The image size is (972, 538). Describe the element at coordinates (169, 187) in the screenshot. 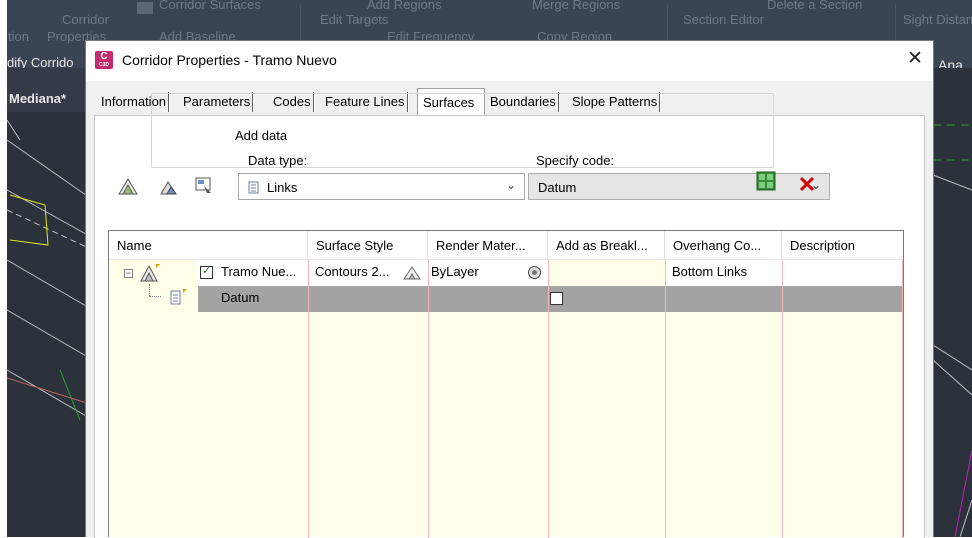

I see `surface-boundary-icon` at that location.